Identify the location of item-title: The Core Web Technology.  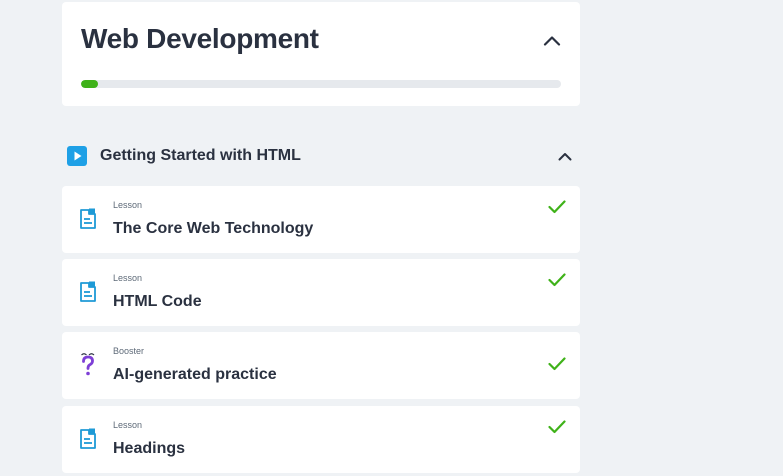
(213, 228).